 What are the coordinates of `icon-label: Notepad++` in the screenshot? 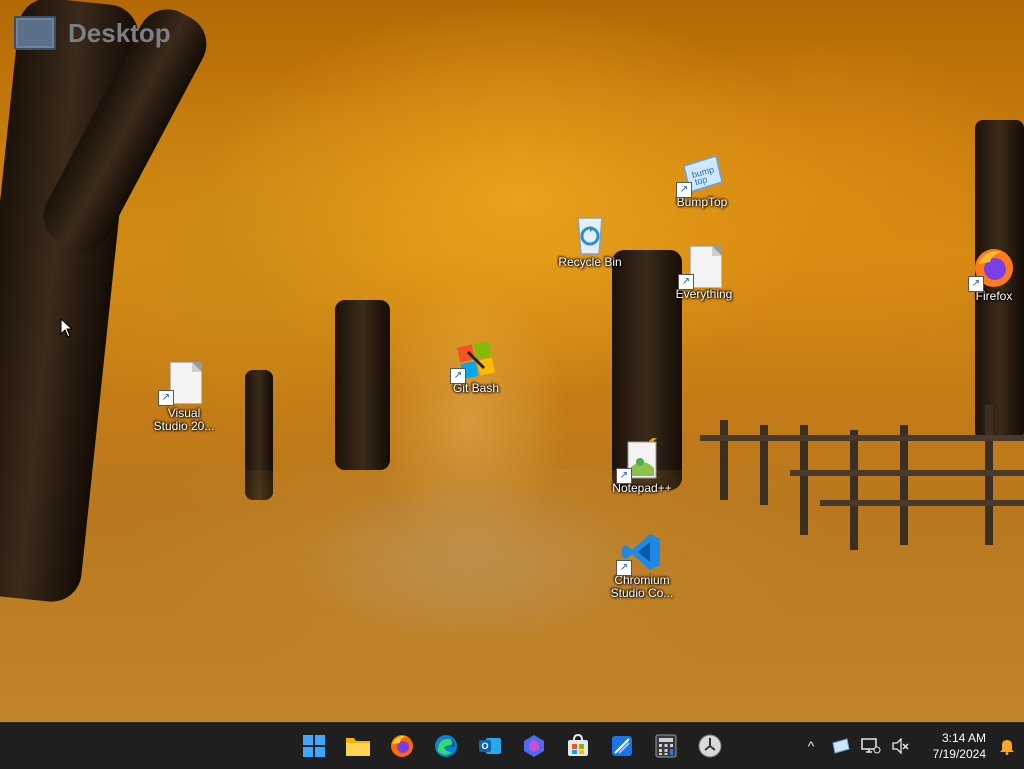 It's located at (642, 488).